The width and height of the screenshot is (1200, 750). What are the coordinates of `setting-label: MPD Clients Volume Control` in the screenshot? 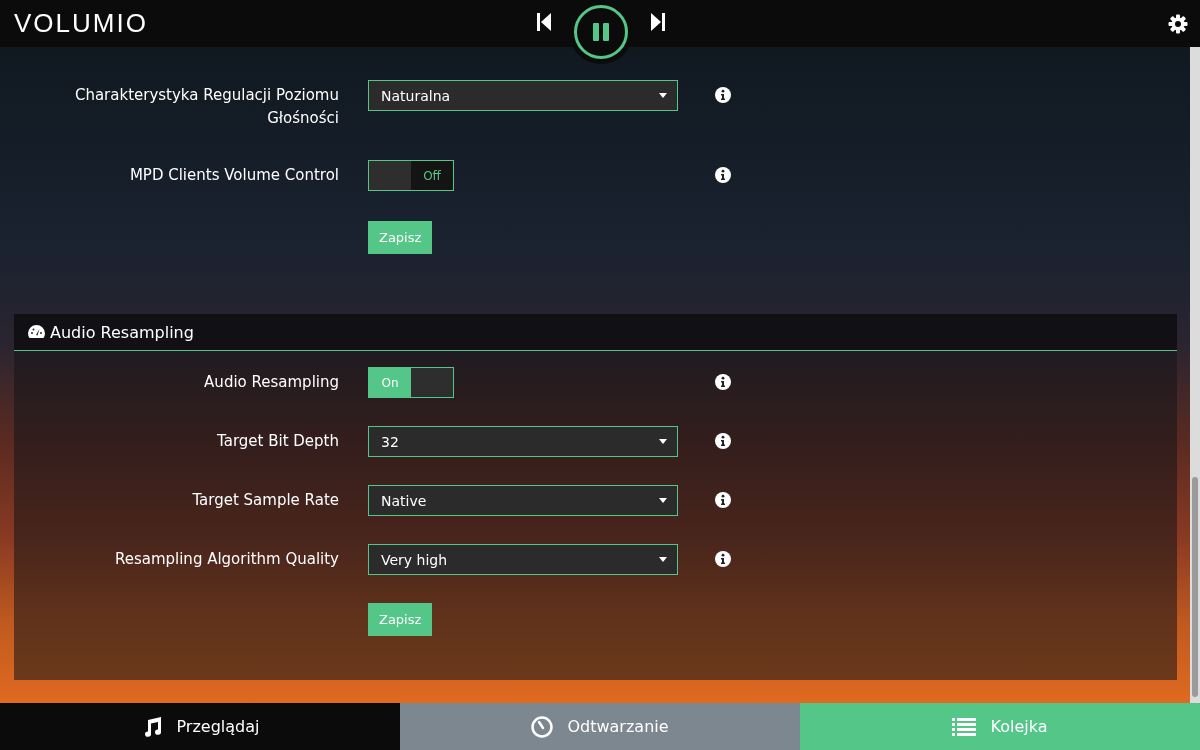 It's located at (233, 175).